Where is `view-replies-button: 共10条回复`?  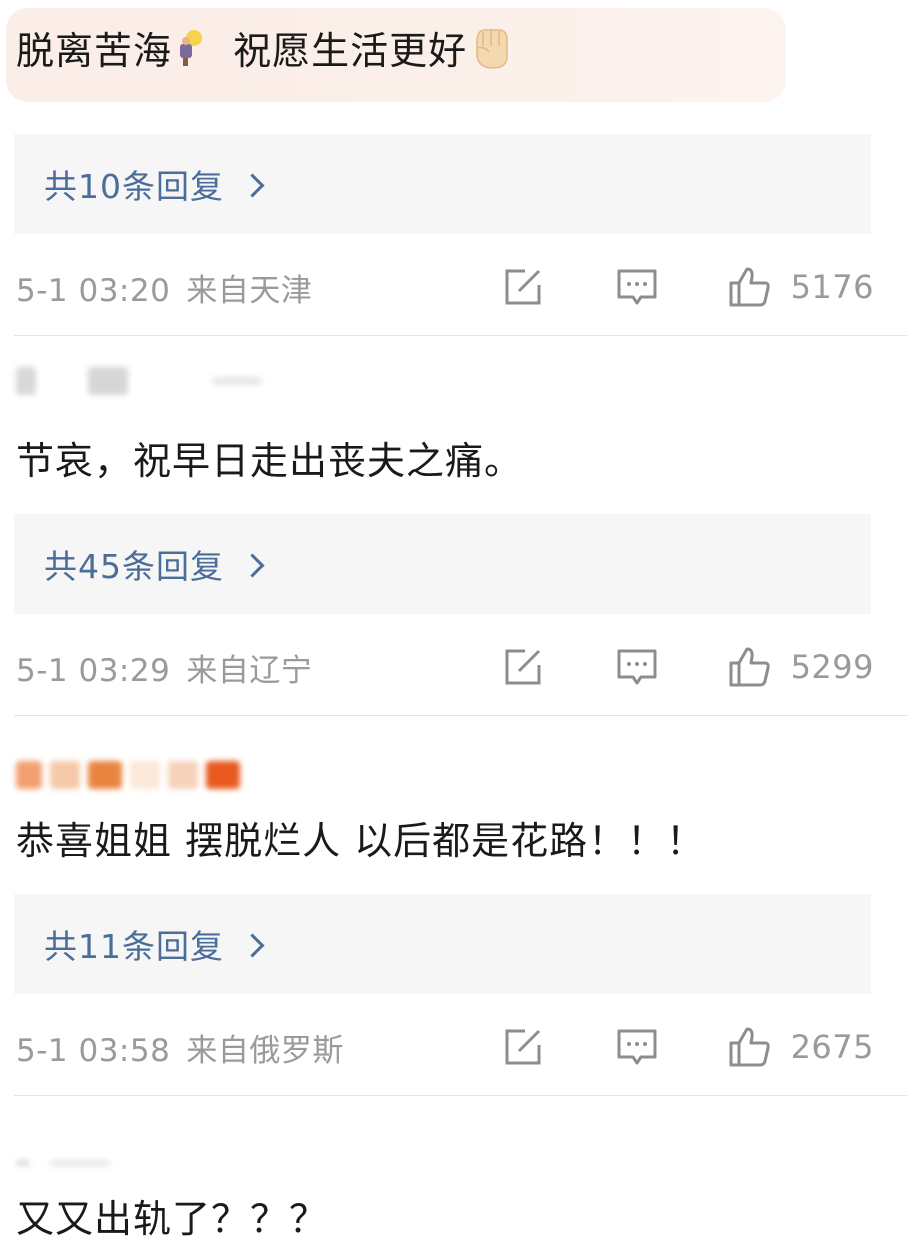
view-replies-button: 共10条回复 is located at coordinates (442, 184).